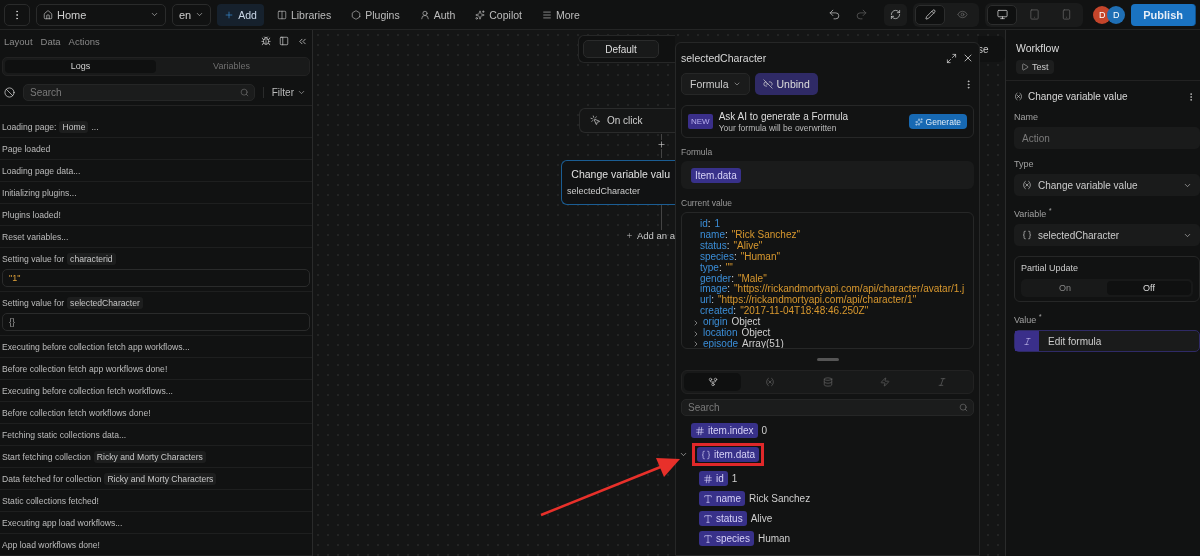  What do you see at coordinates (29, 126) in the screenshot?
I see `log-text: Loading page:` at bounding box center [29, 126].